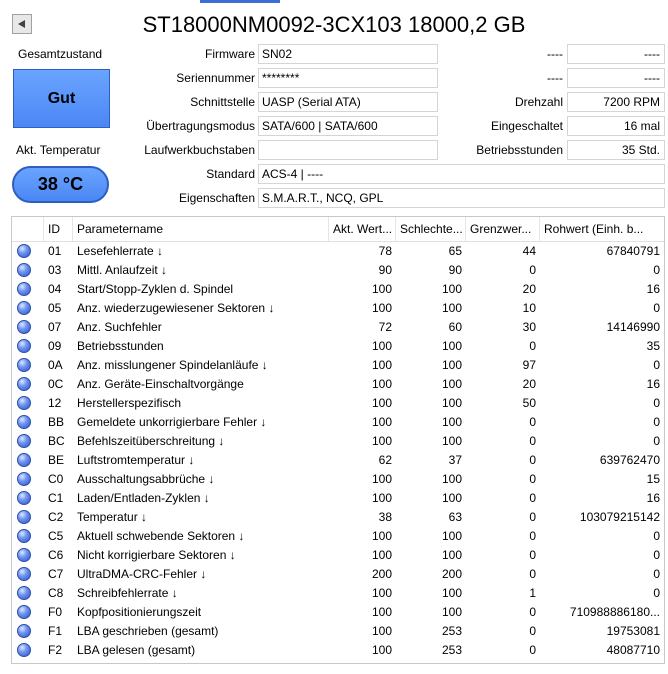  Describe the element at coordinates (338, 346) in the screenshot. I see `table-row: 09 Betriebsstunden 100 100 0 35` at that location.